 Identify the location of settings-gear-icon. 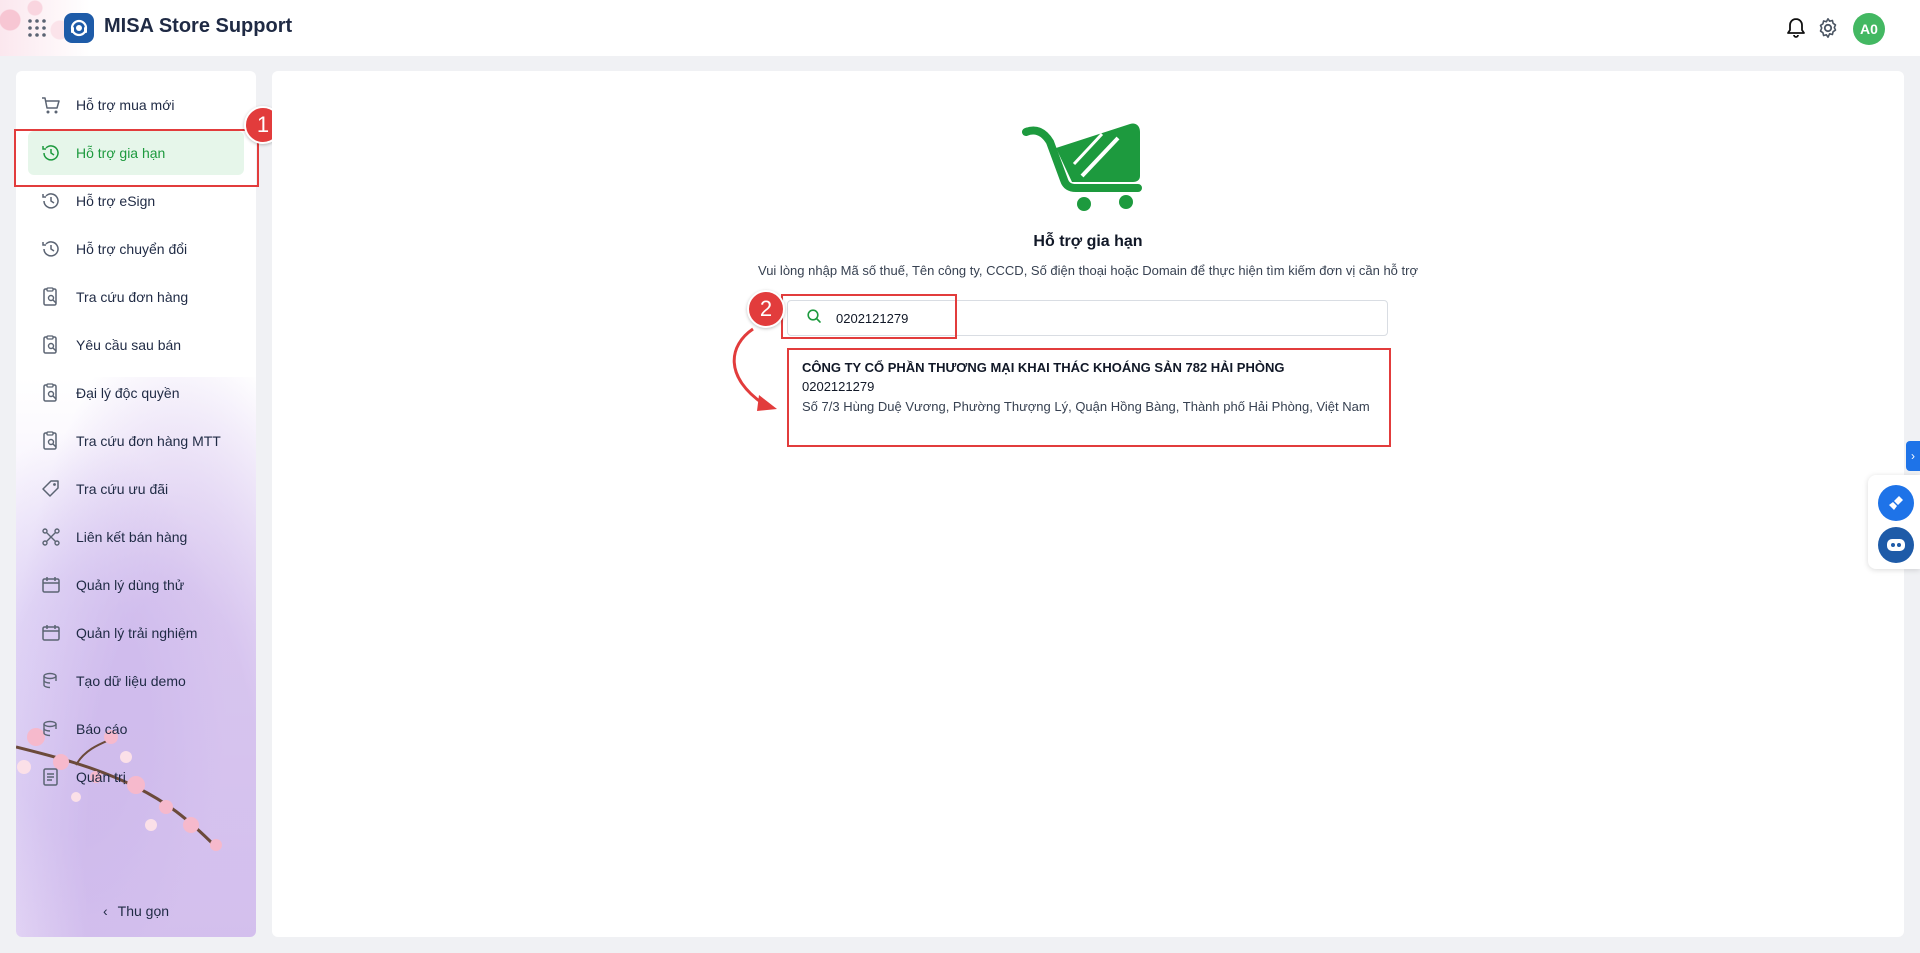
(1828, 28).